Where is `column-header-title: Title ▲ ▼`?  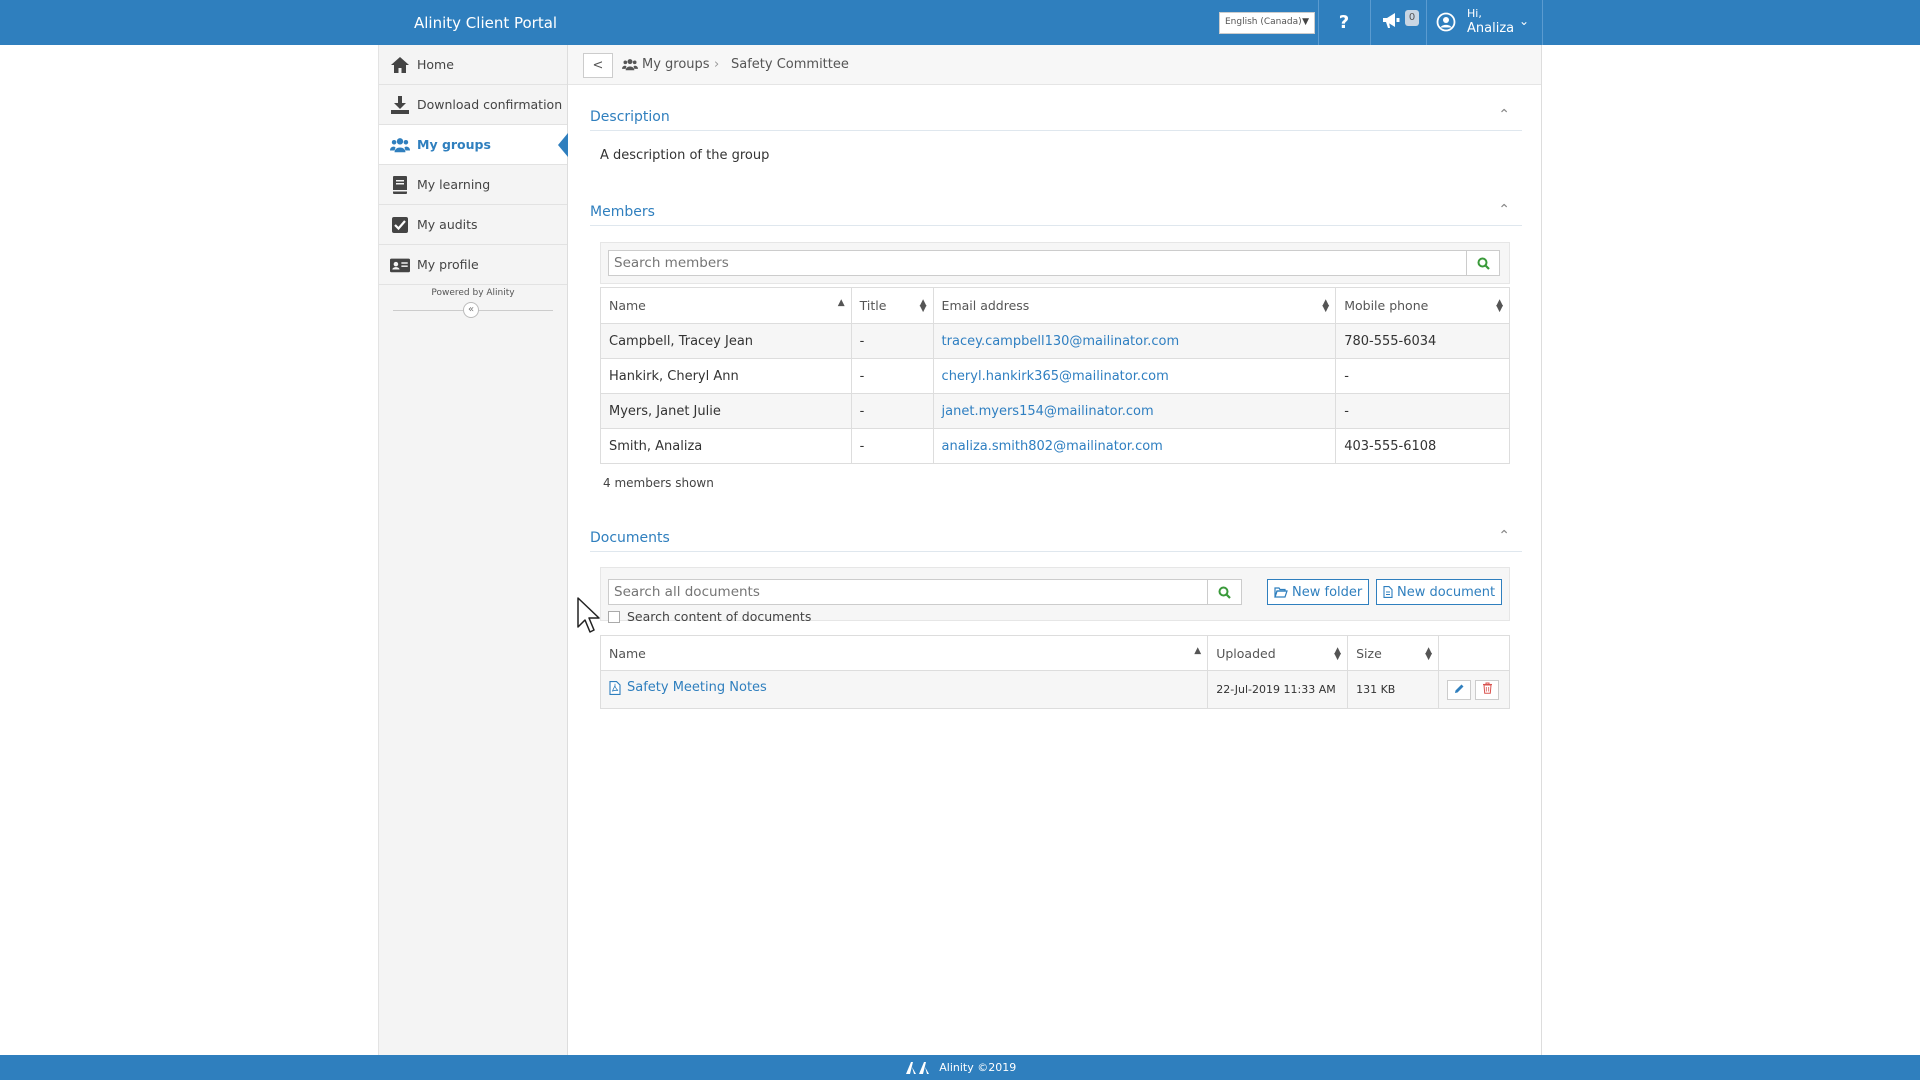
column-header-title: Title ▲ ▼ is located at coordinates (892, 305).